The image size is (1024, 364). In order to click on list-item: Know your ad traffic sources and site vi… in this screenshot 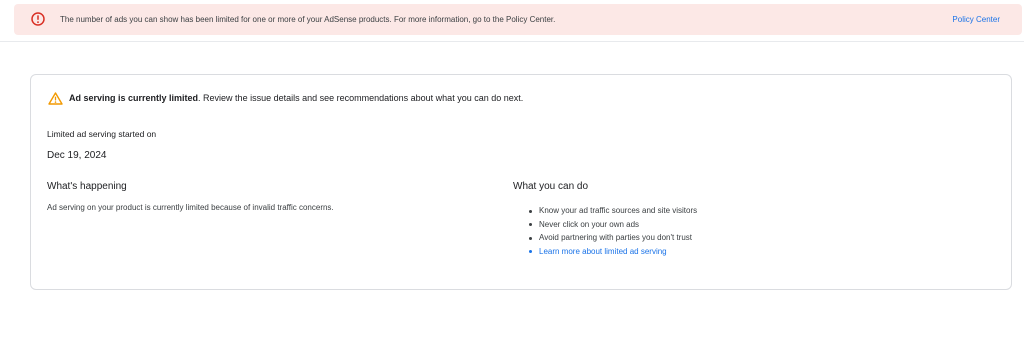, I will do `click(612, 211)`.